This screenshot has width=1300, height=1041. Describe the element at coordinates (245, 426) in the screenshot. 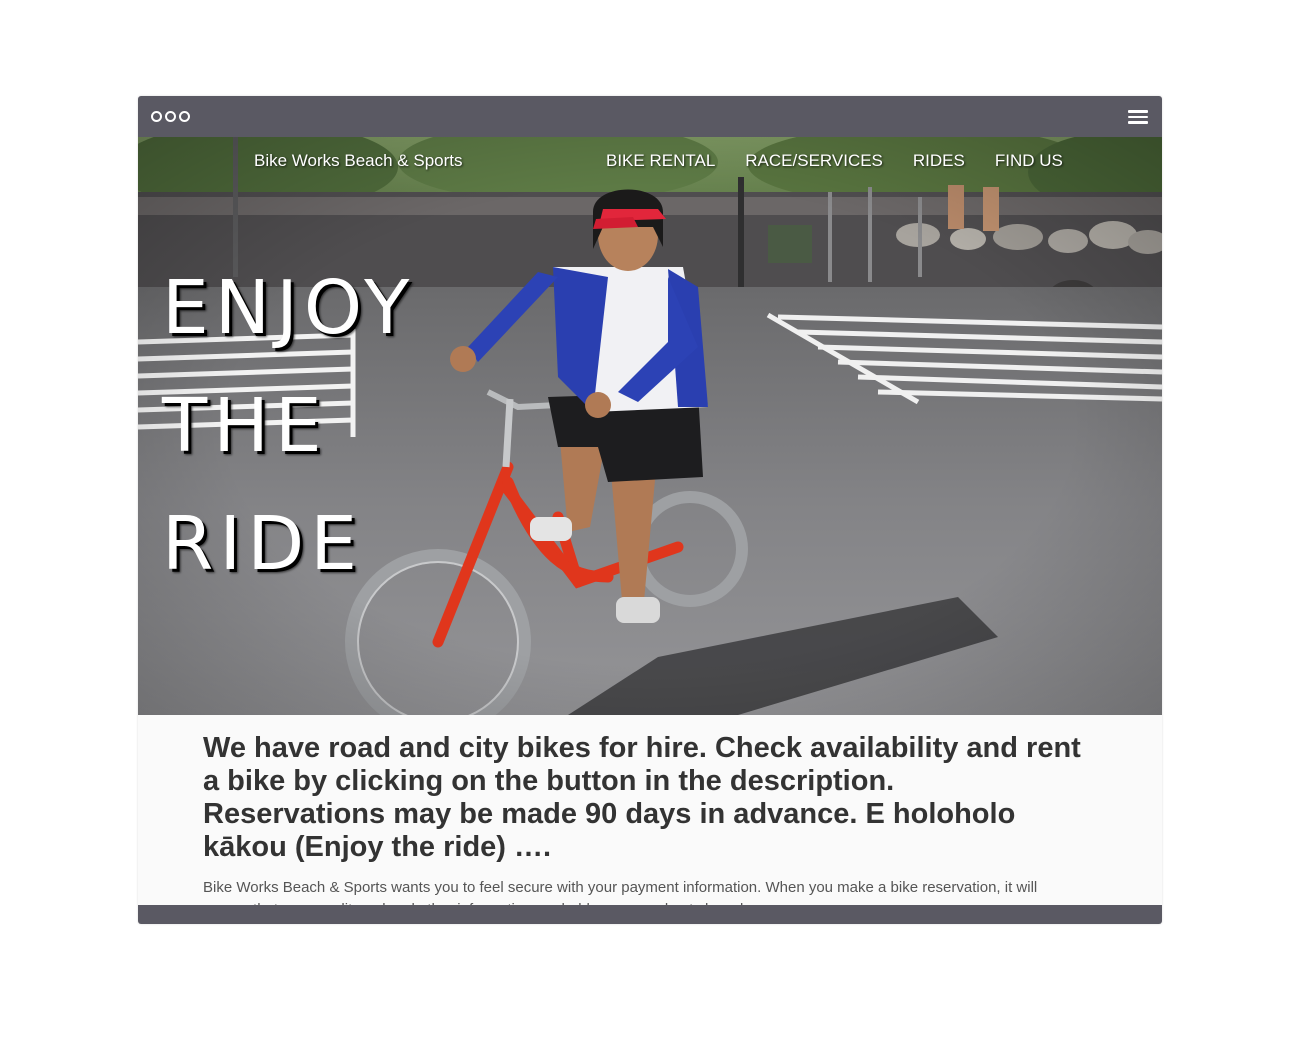

I see `headline-line: THE` at that location.